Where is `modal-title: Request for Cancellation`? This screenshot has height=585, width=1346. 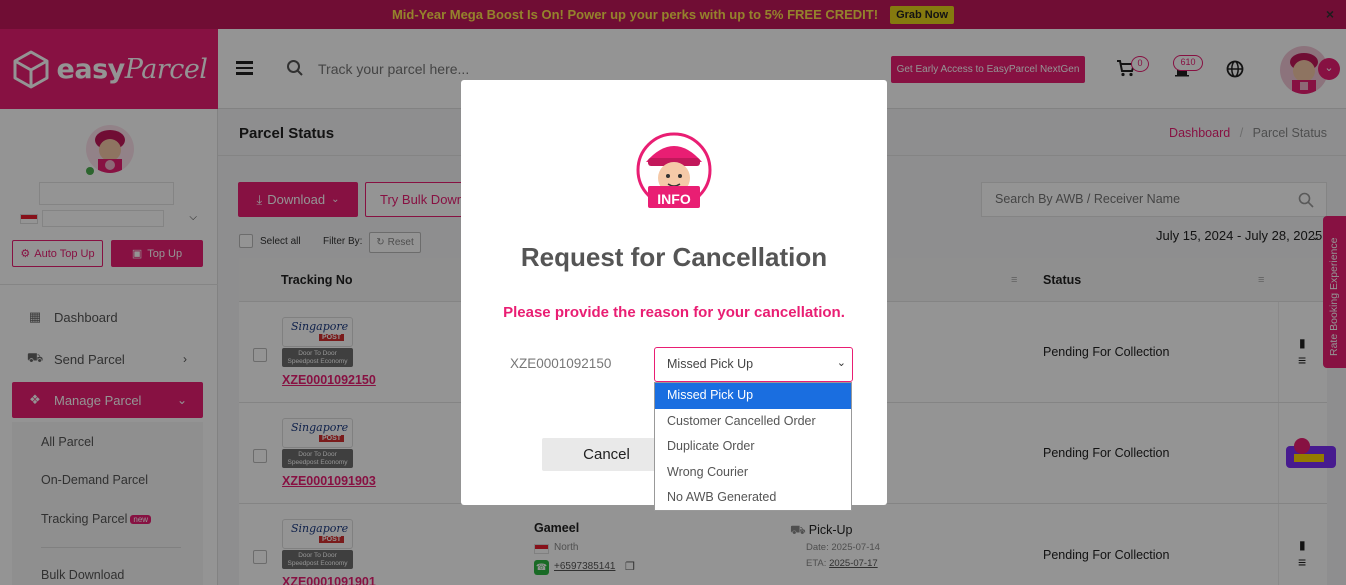 modal-title: Request for Cancellation is located at coordinates (674, 257).